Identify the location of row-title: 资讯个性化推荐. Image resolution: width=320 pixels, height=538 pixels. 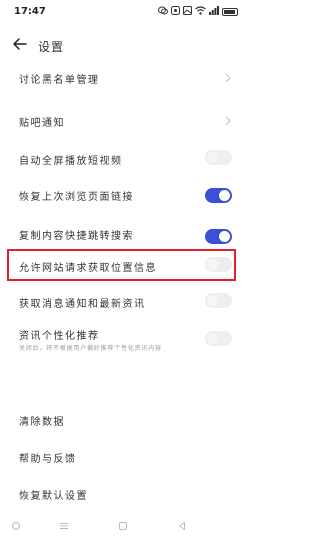
(59, 336).